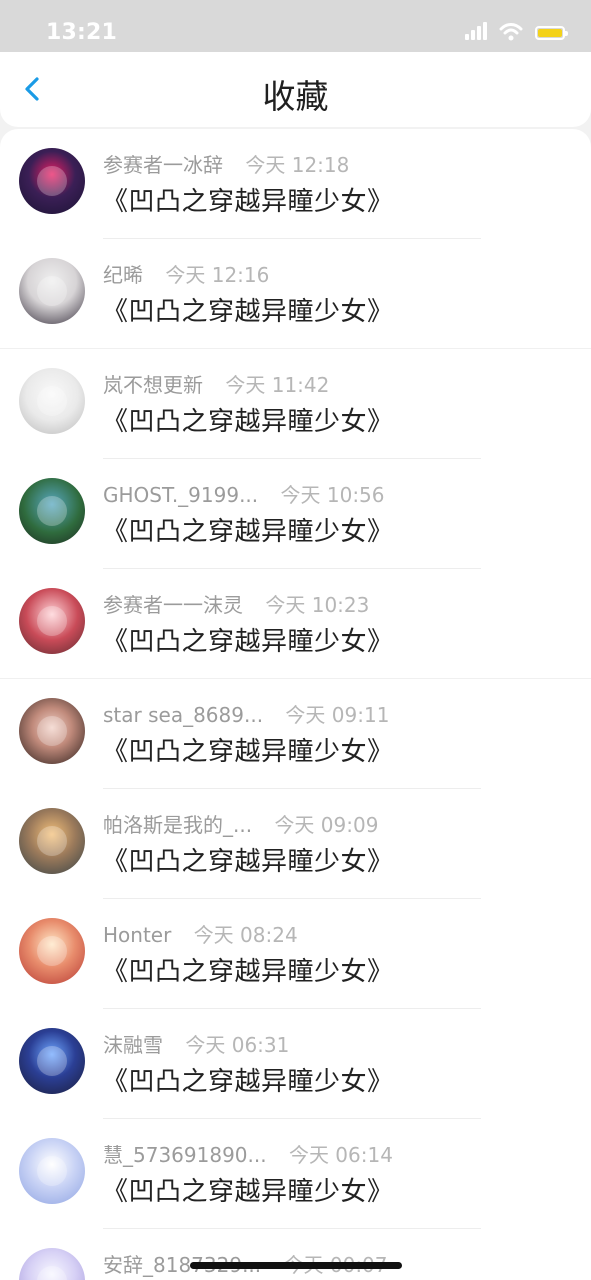  I want to click on user-name: 岚不想更新, so click(153, 385).